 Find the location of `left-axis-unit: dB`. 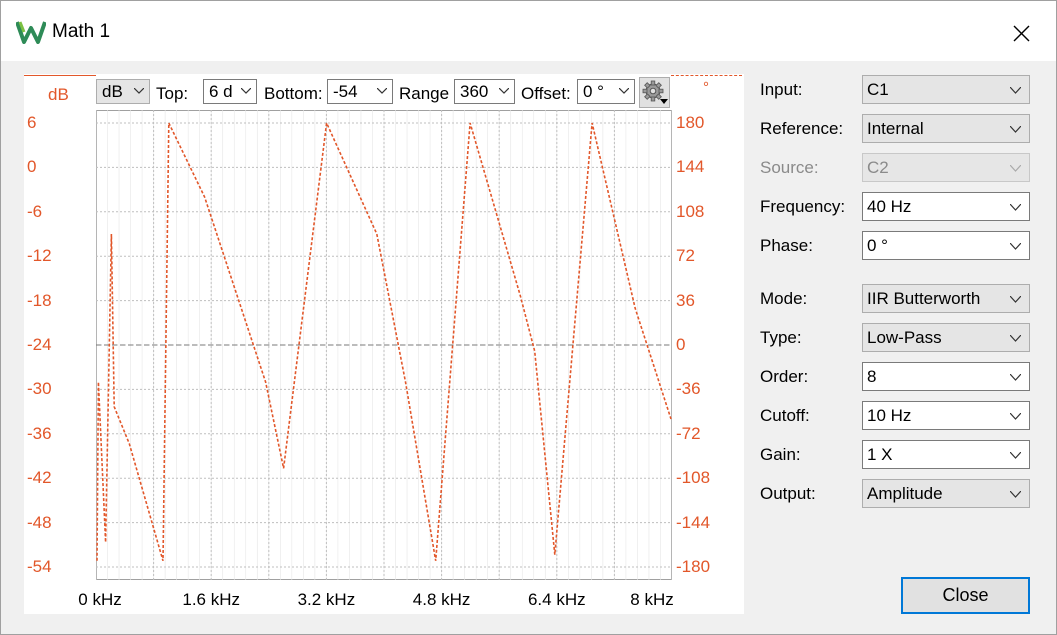

left-axis-unit: dB is located at coordinates (58, 94).